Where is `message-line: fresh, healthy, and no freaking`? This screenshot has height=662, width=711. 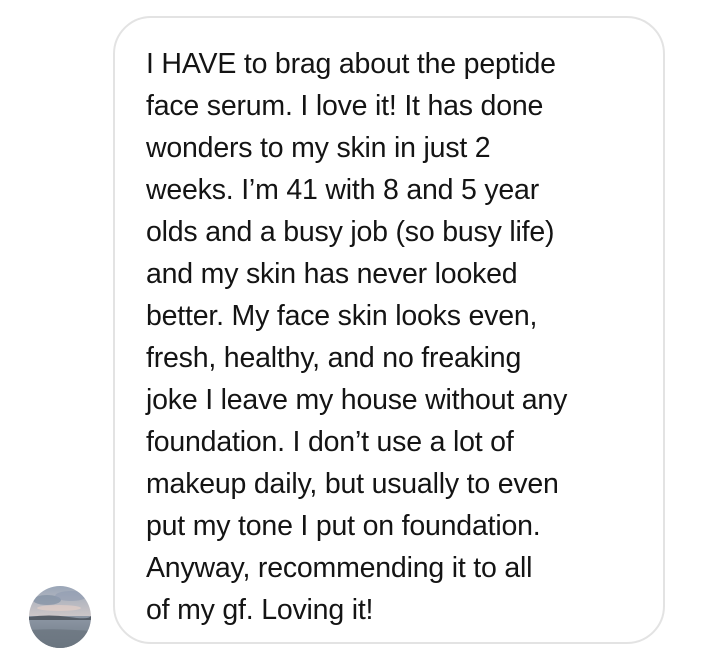
message-line: fresh, healthy, and no freaking is located at coordinates (334, 358).